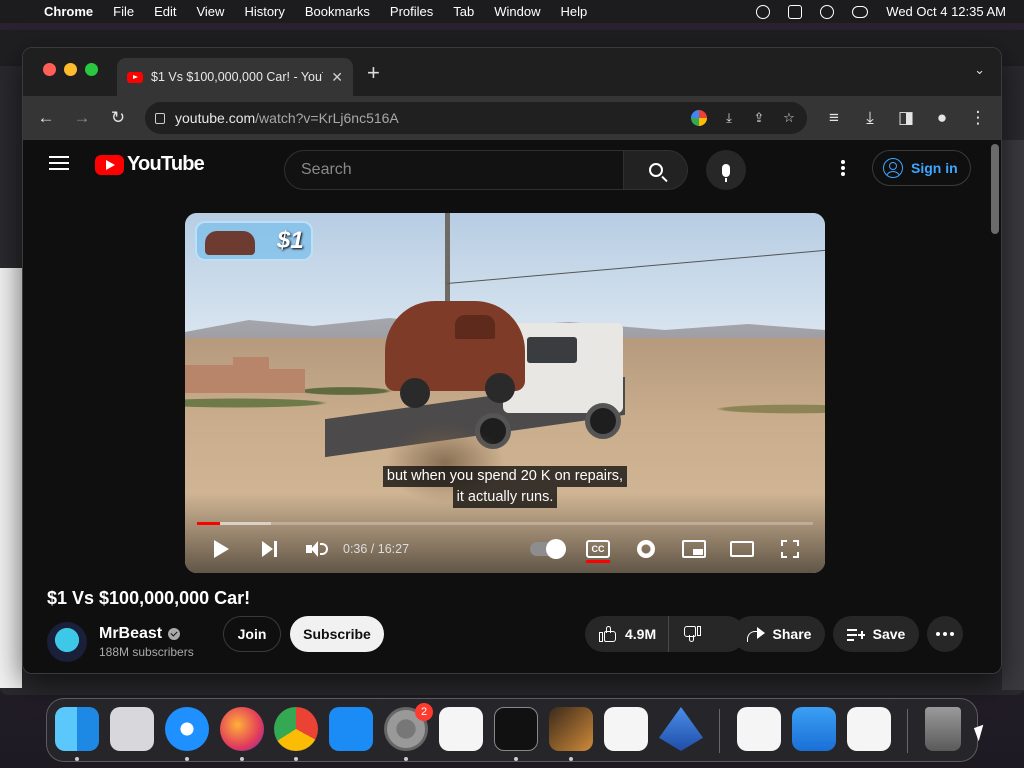  I want to click on dock-garageband-icon, so click(571, 729).